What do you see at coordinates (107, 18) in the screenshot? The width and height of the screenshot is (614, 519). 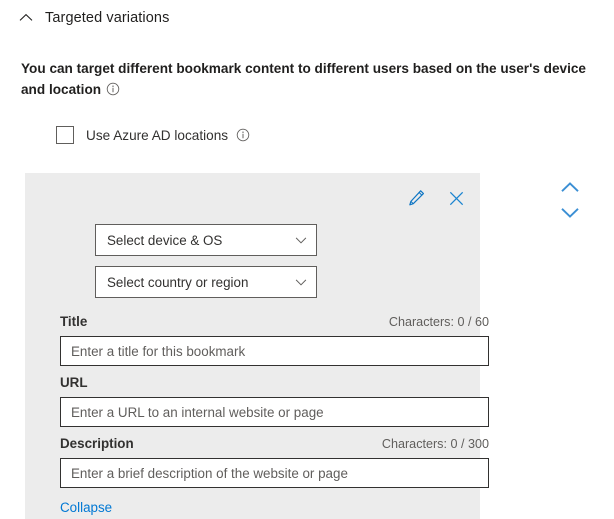 I see `page-title: Targeted variations` at bounding box center [107, 18].